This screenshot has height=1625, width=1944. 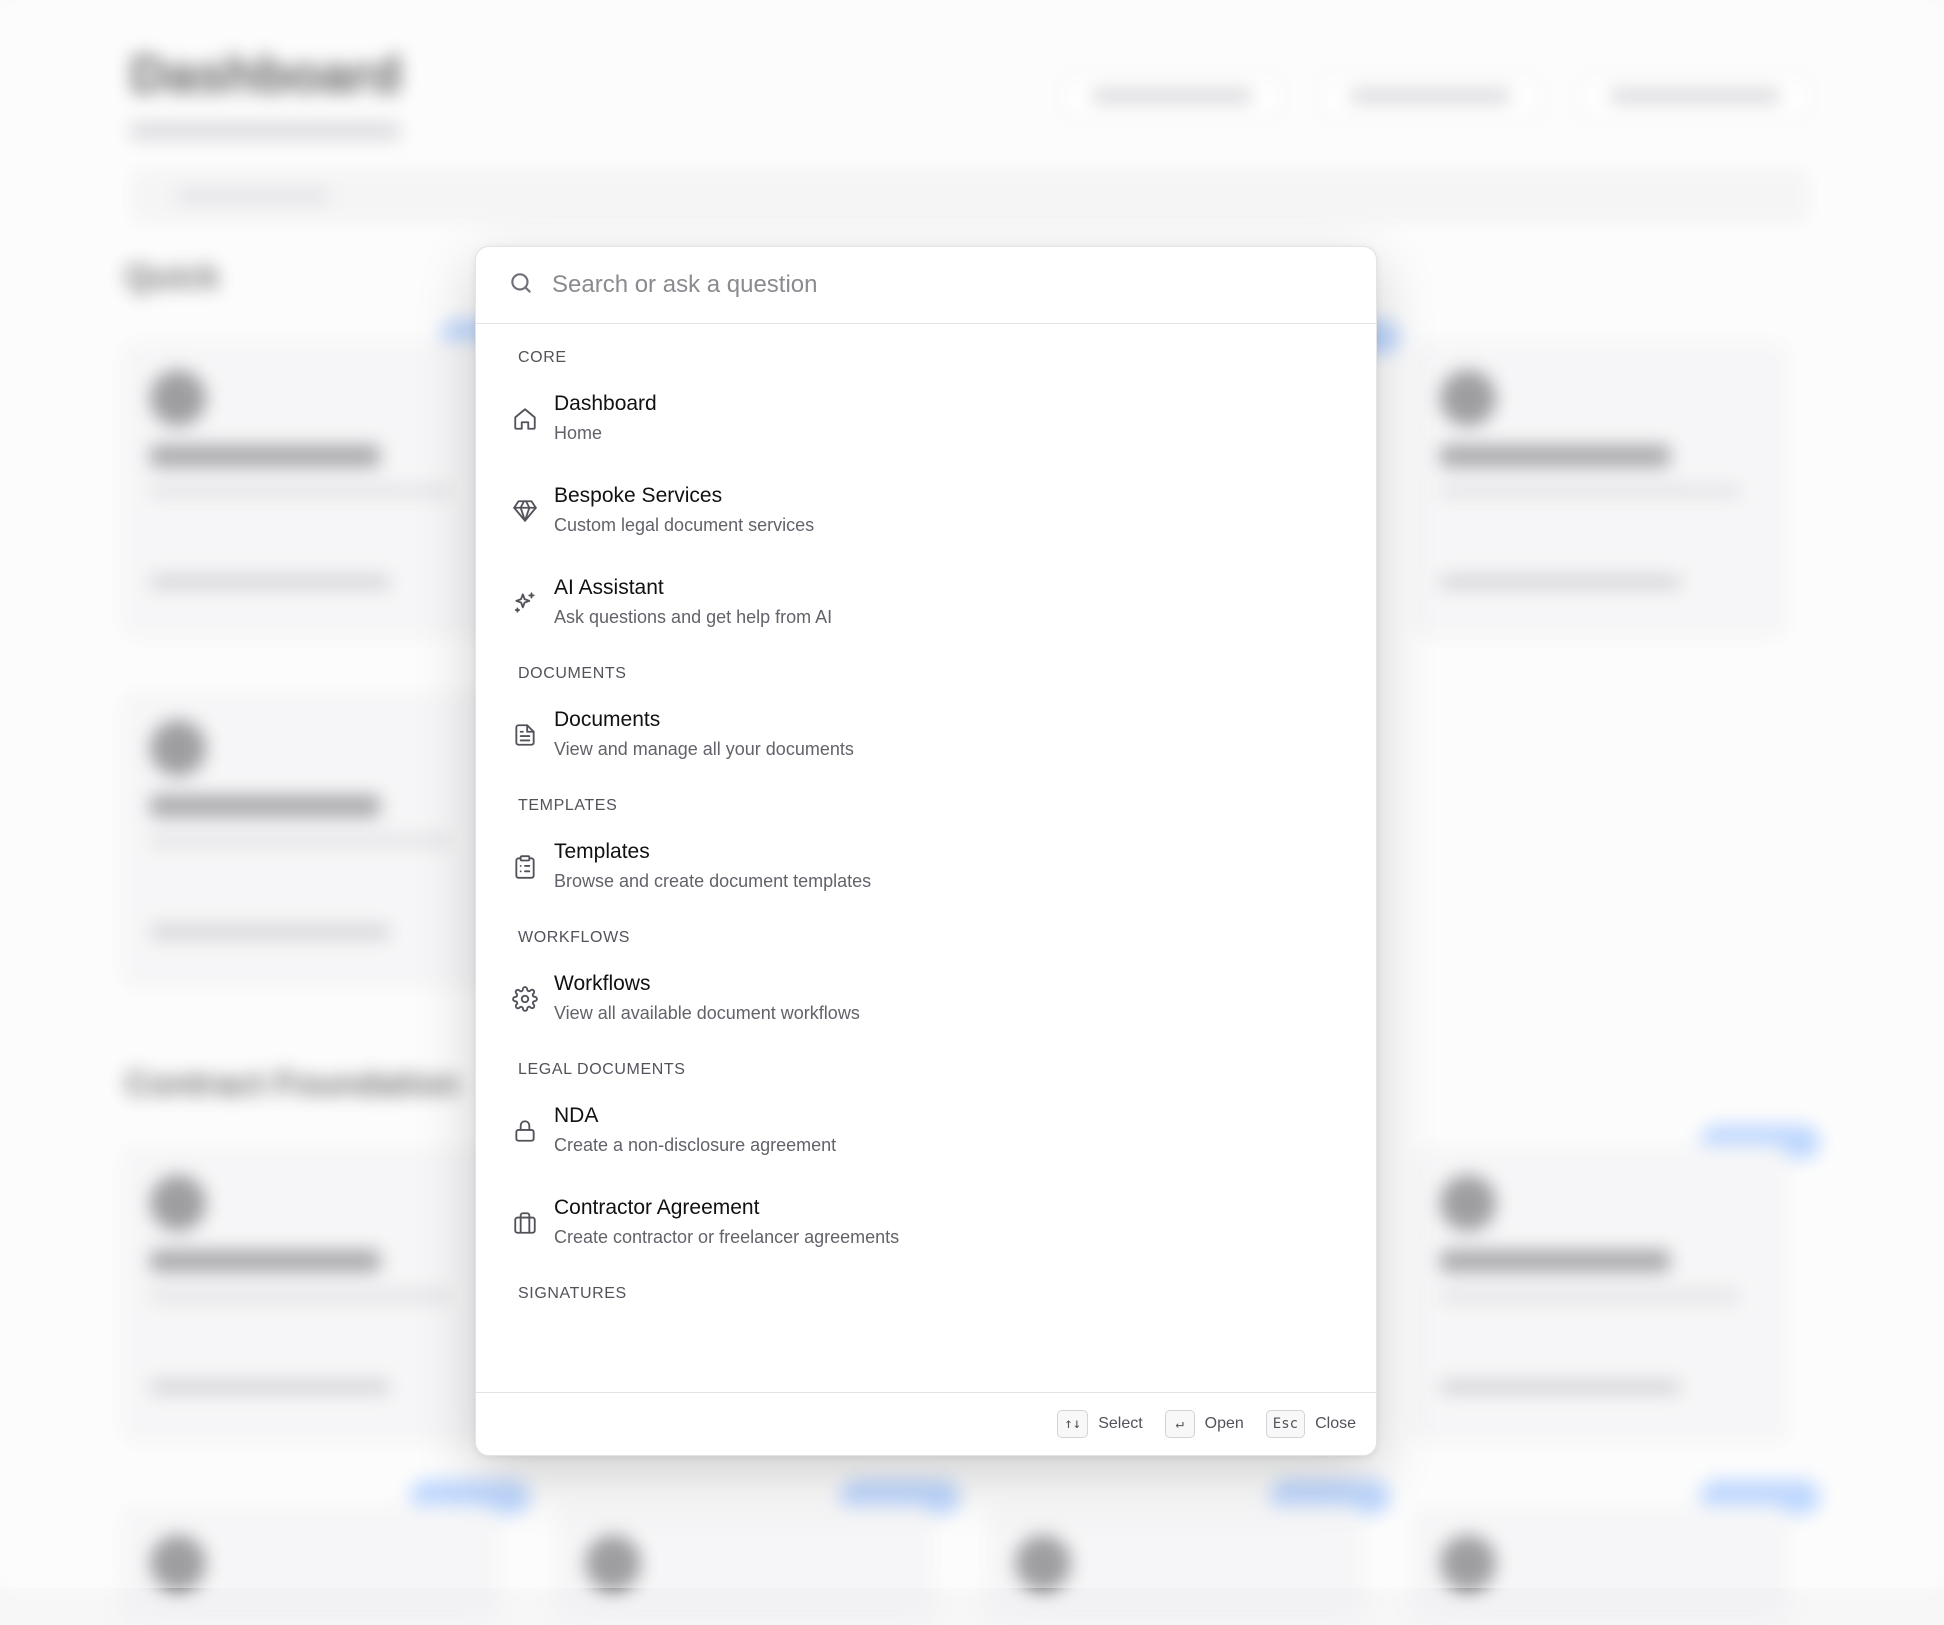 I want to click on command-item-description: Home, so click(x=578, y=433).